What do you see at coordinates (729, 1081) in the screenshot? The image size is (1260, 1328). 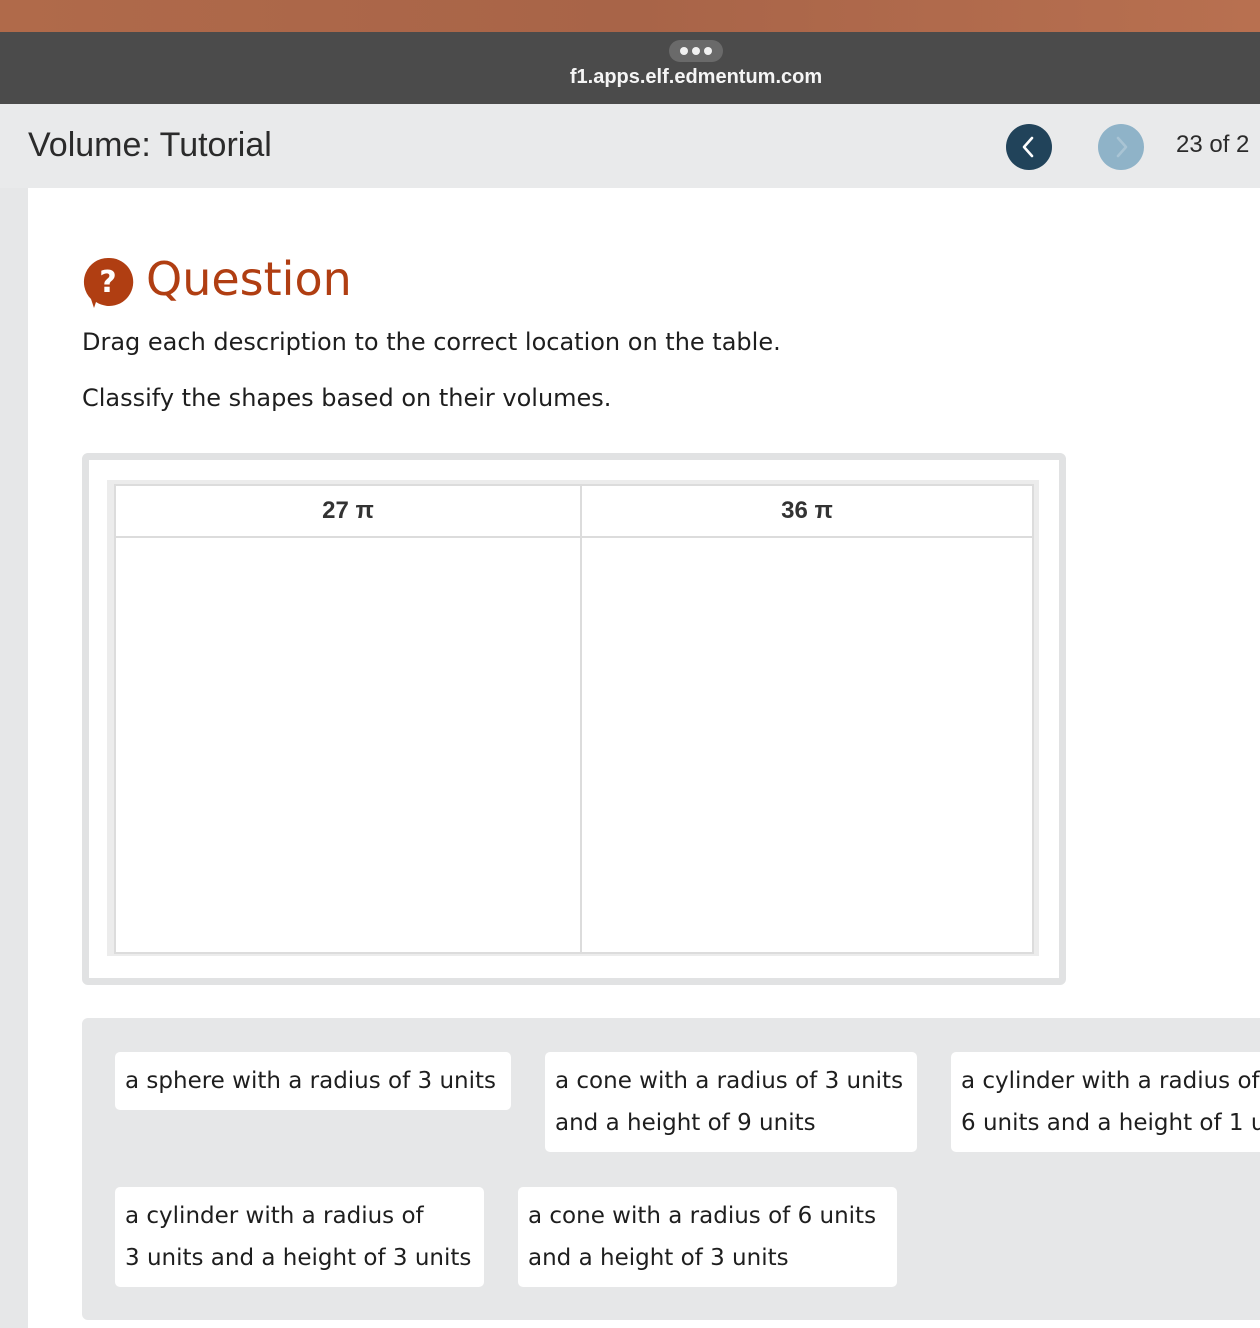 I see `tile-text-line: a cone with a radius of 3 units` at bounding box center [729, 1081].